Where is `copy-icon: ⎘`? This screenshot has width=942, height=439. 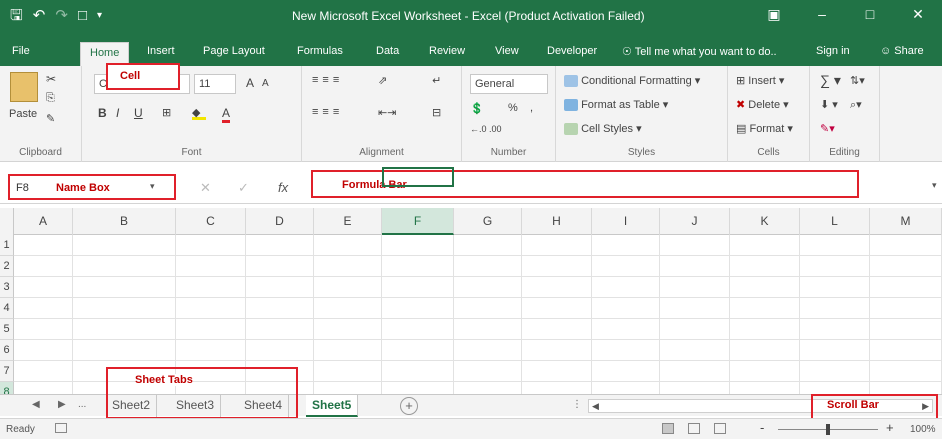 copy-icon: ⎘ is located at coordinates (50, 98).